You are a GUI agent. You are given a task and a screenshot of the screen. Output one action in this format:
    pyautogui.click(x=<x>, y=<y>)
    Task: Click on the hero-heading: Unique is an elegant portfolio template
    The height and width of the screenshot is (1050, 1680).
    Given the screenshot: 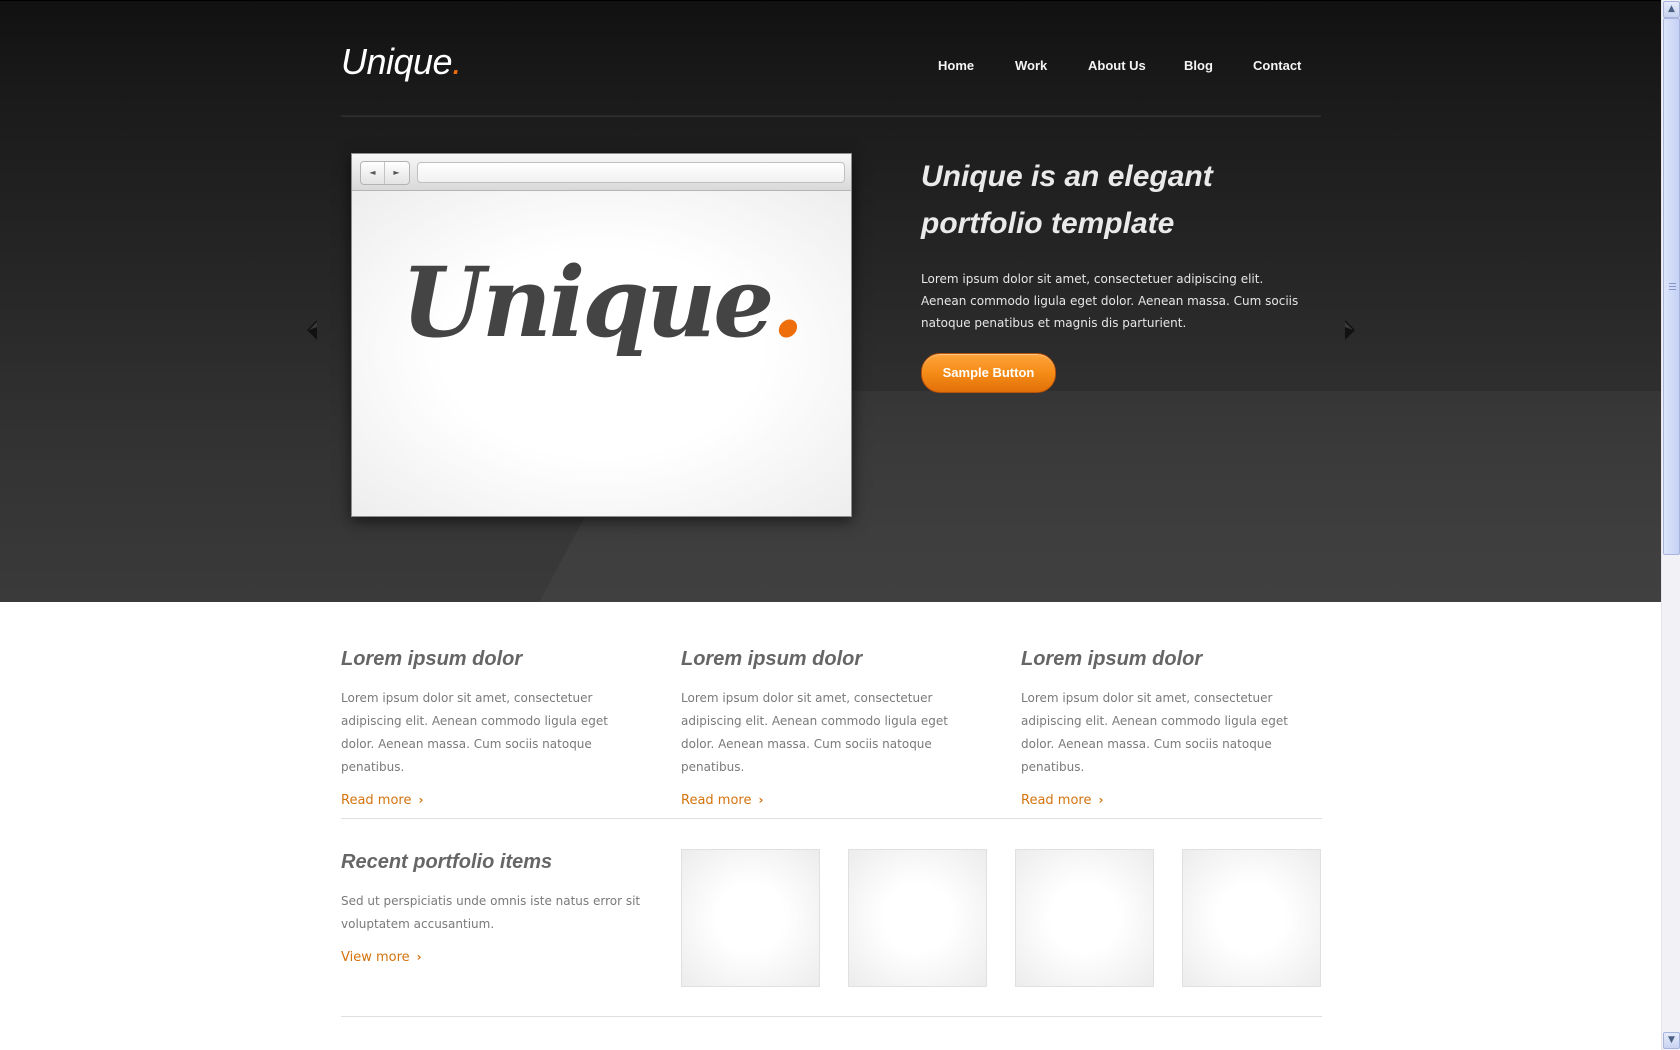 What is the action you would take?
    pyautogui.click(x=1067, y=200)
    